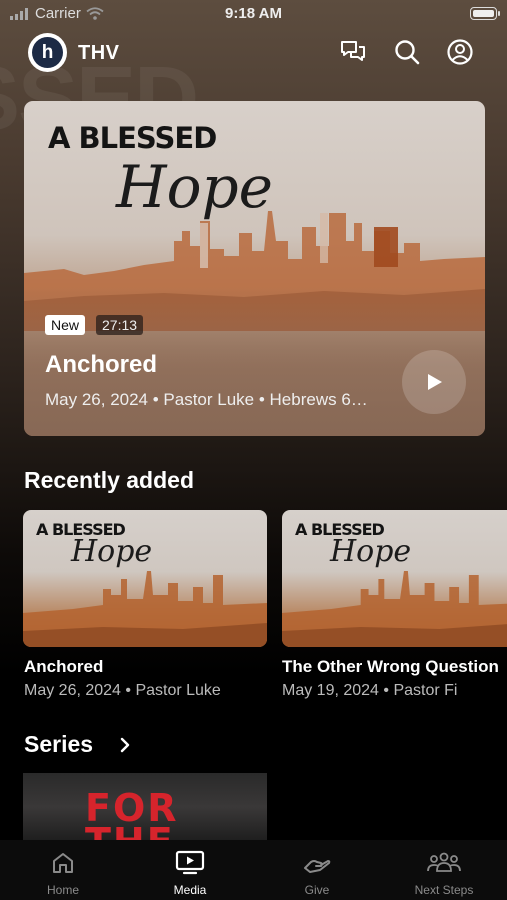 This screenshot has height=900, width=507. I want to click on battery-icon, so click(483, 13).